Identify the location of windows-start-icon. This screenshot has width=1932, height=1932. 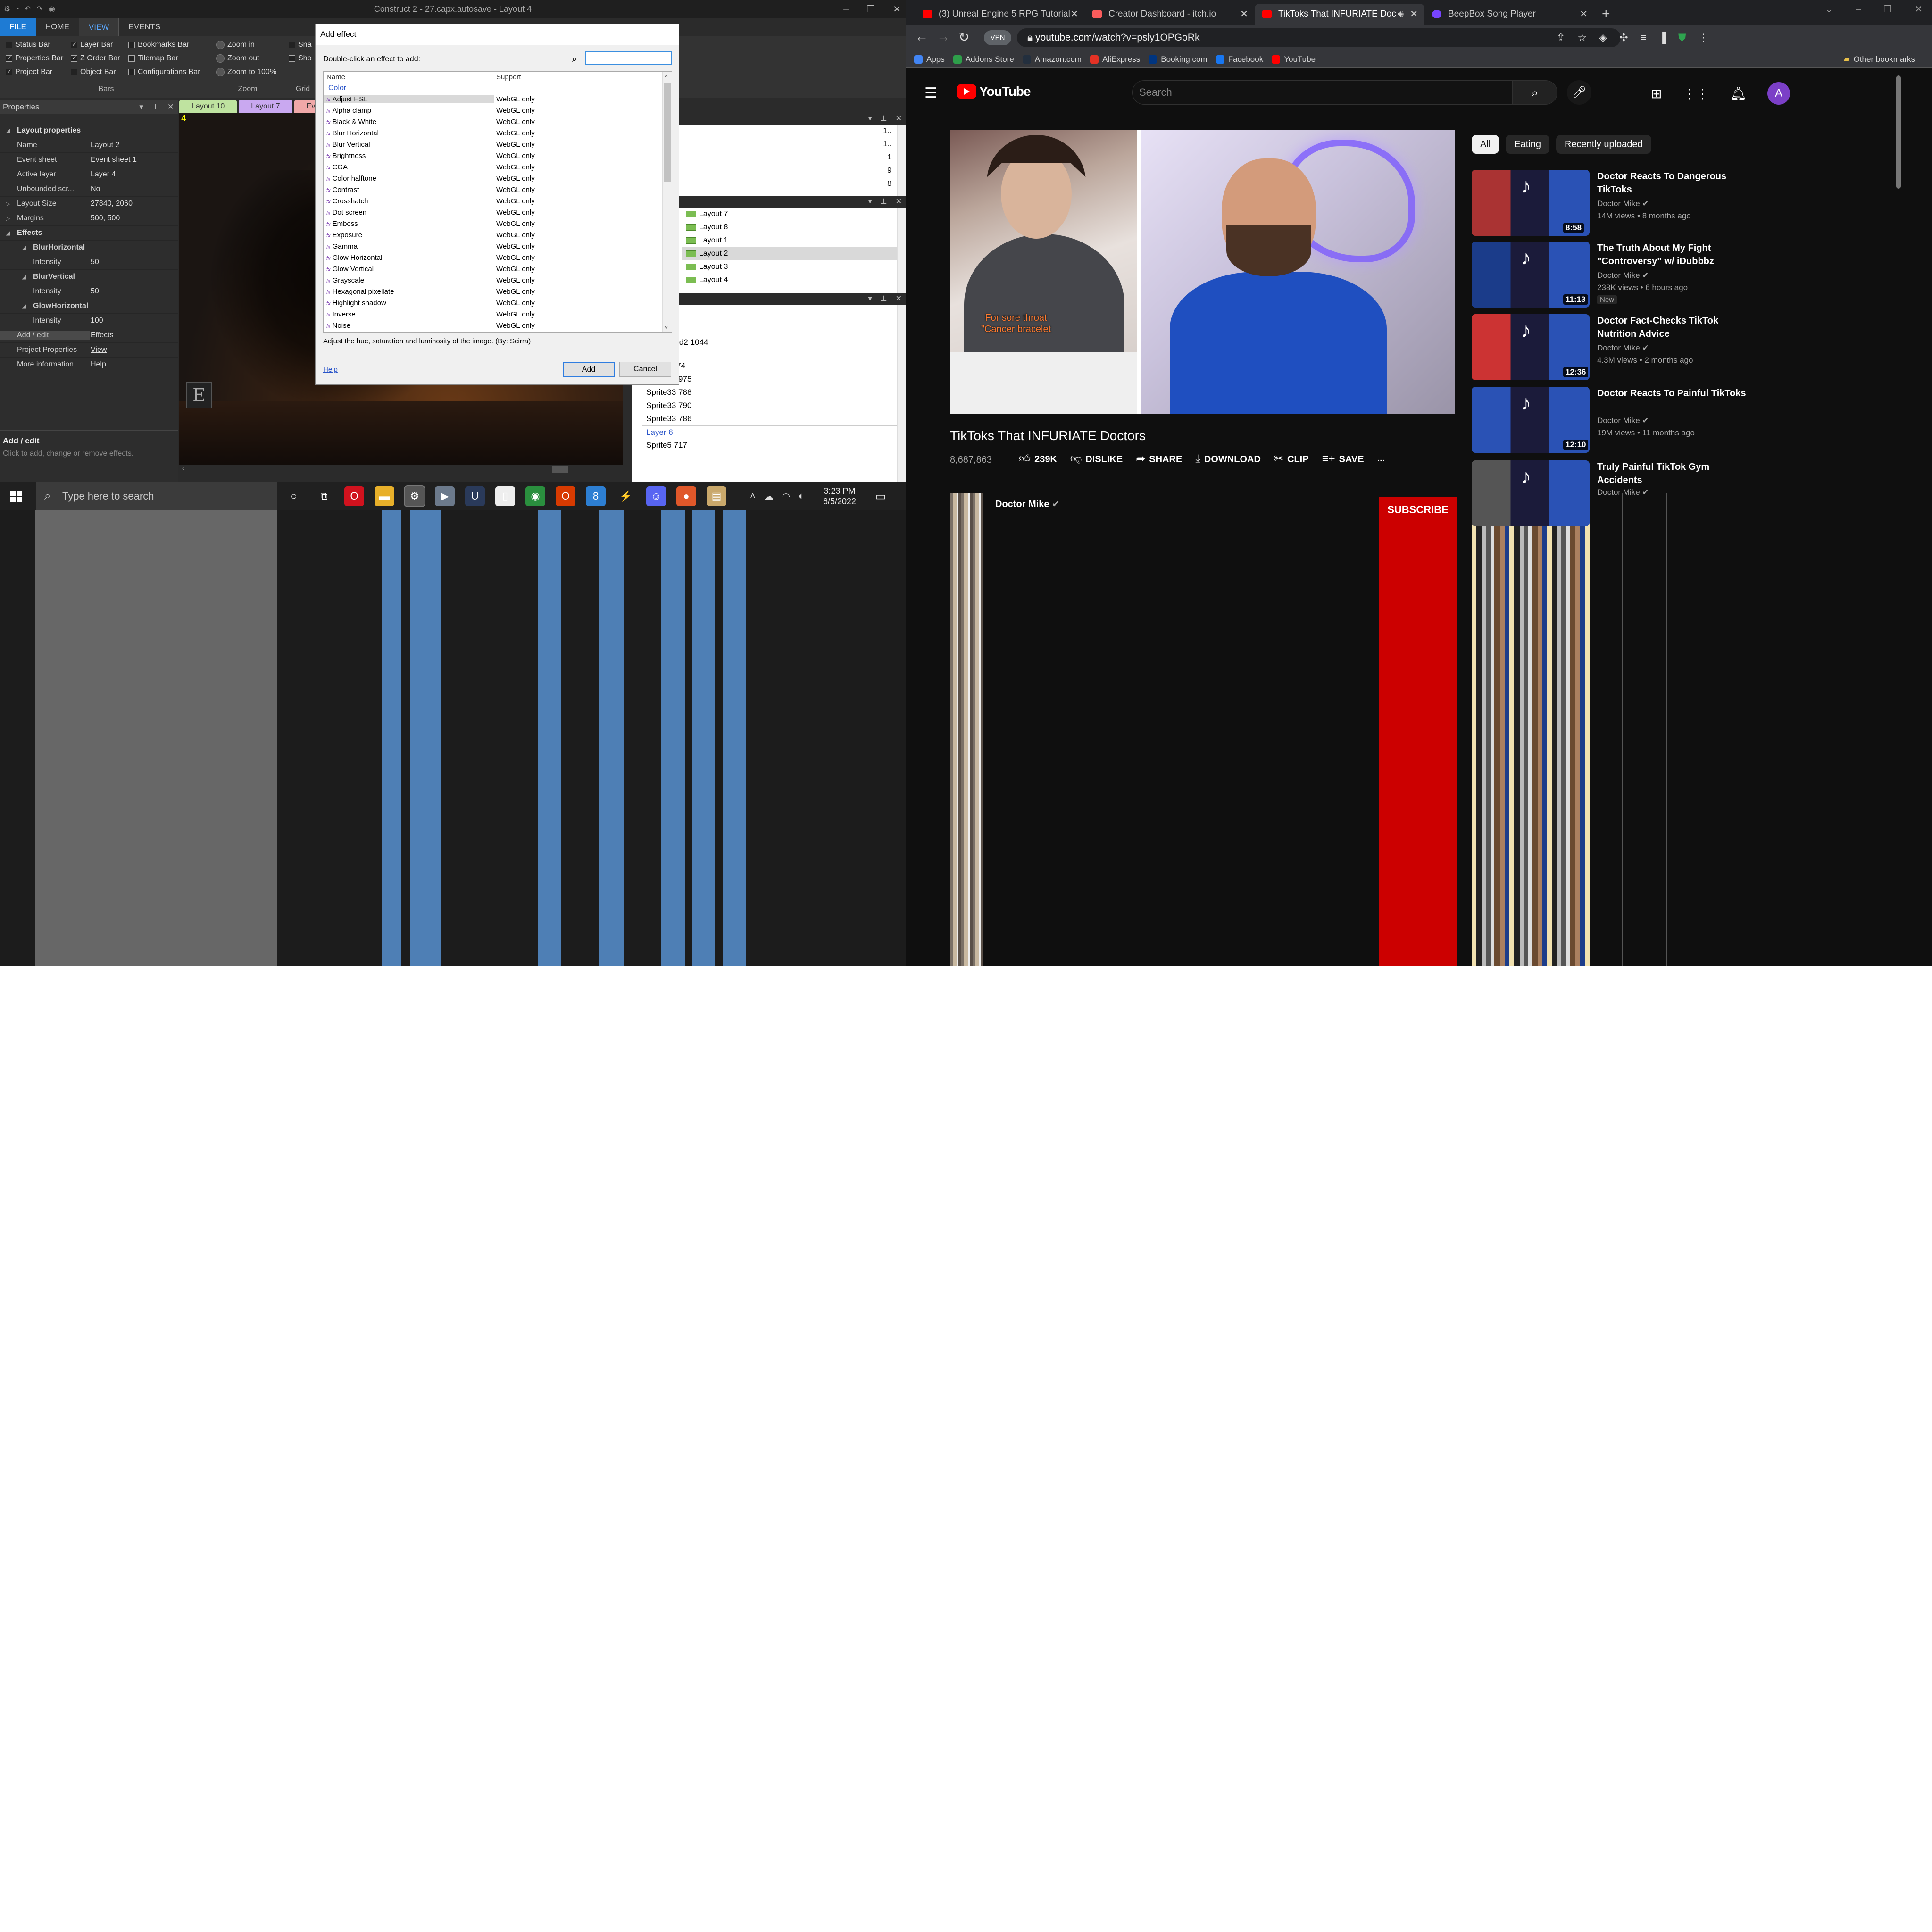
(16, 496).